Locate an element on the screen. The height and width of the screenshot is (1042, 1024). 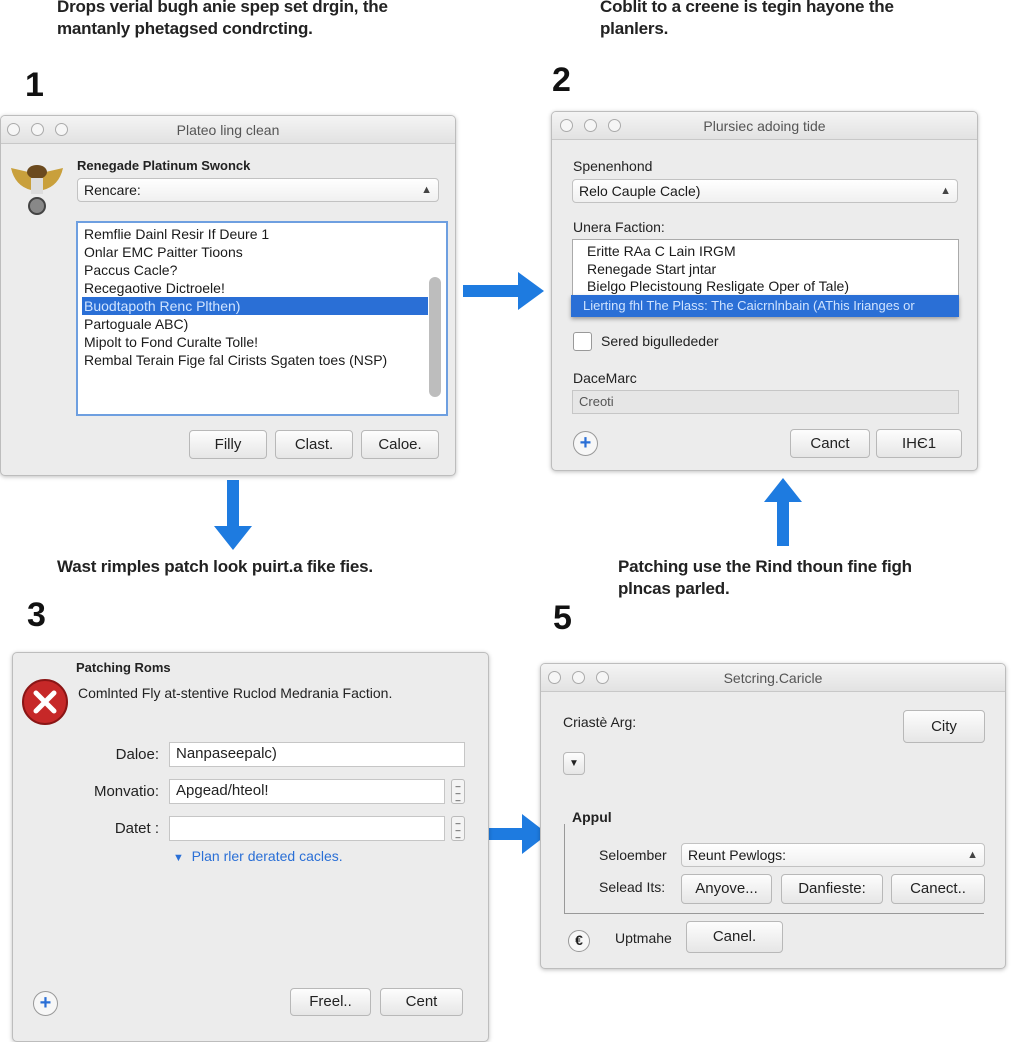
back-icon: € is located at coordinates (579, 941).